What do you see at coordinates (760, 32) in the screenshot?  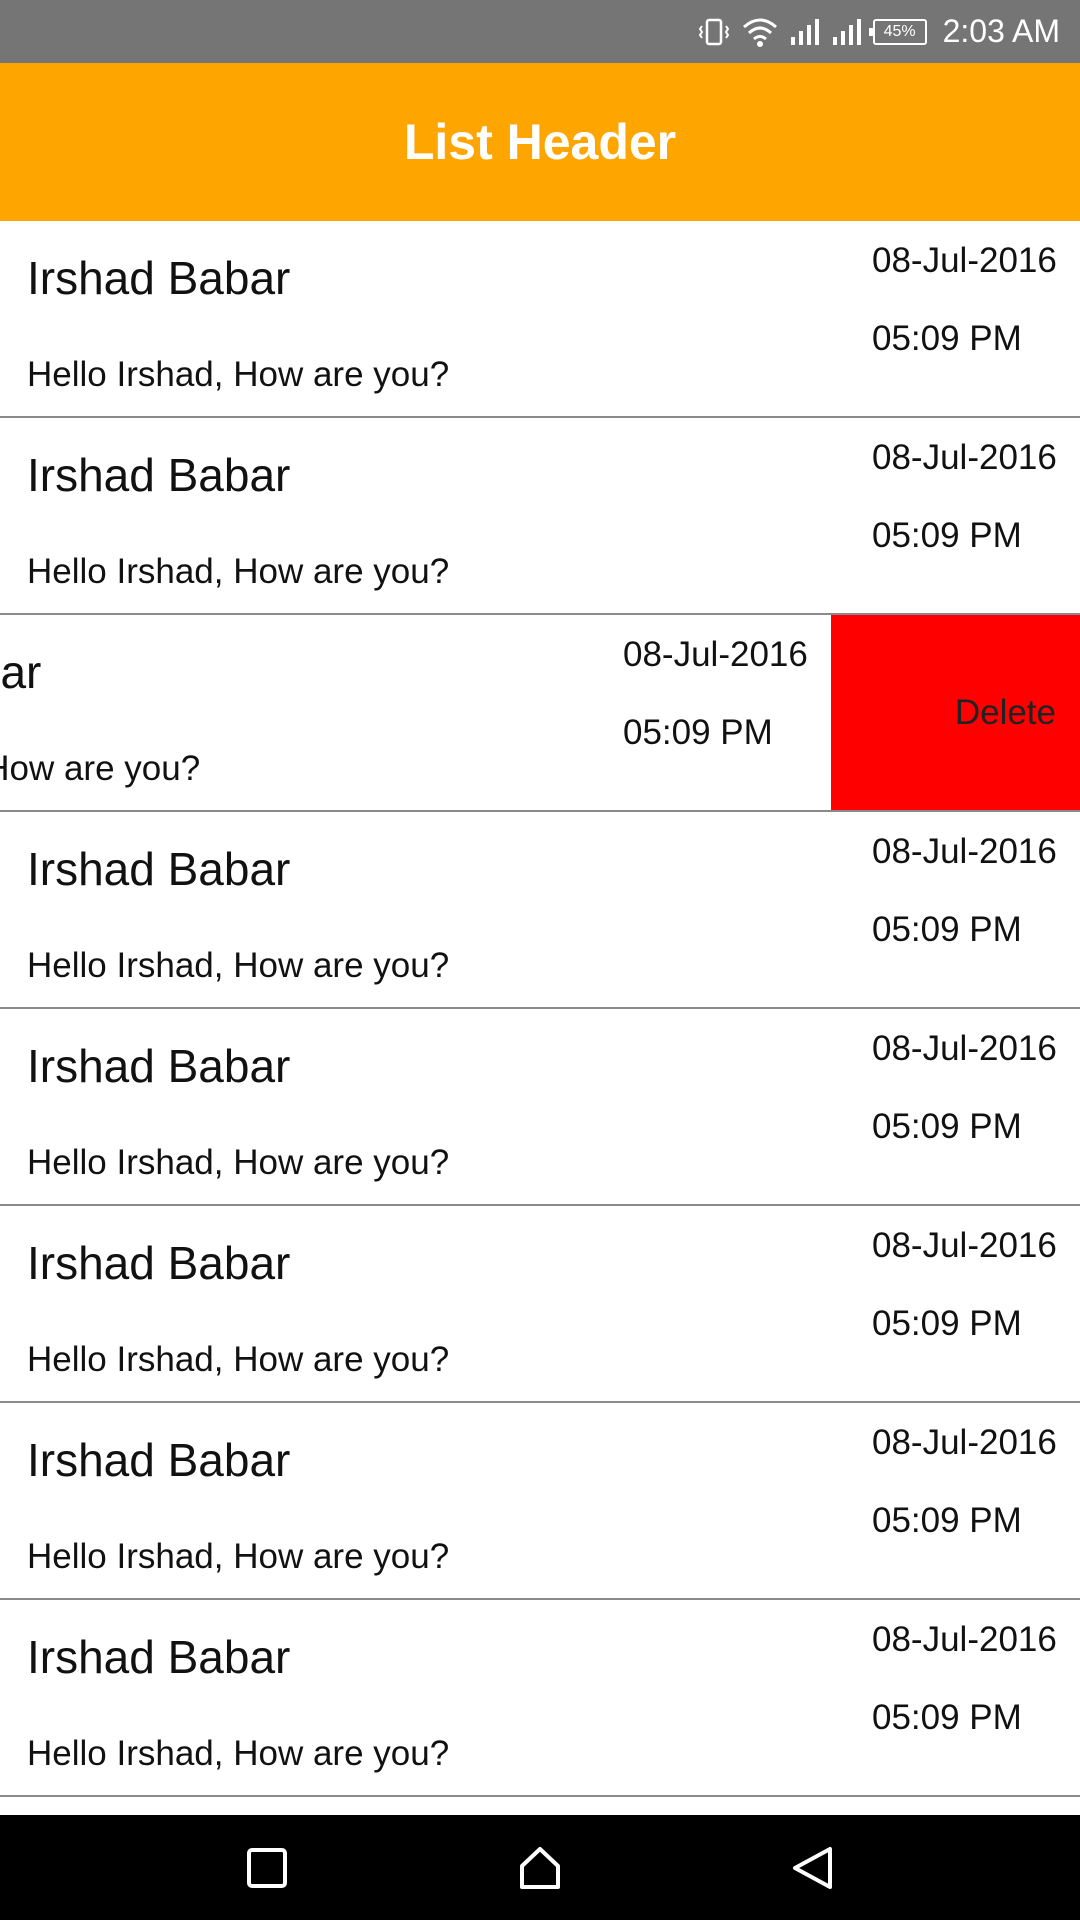 I see `wifi-icon` at bounding box center [760, 32].